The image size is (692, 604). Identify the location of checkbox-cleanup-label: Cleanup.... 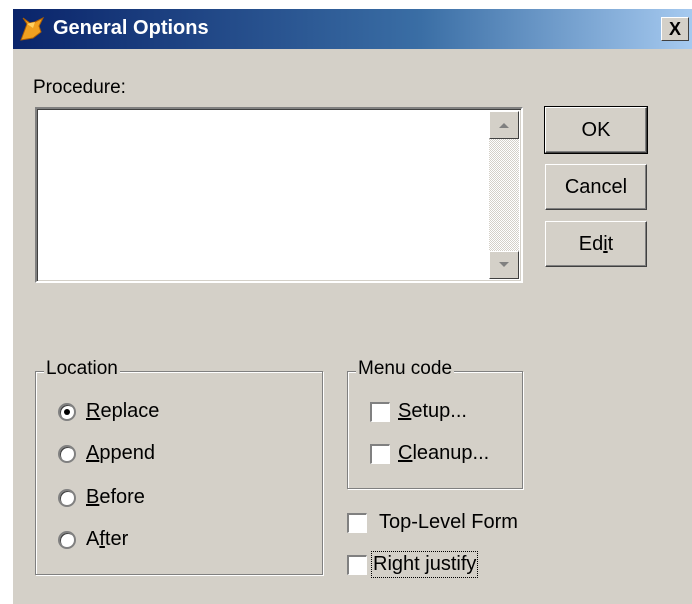
(444, 453).